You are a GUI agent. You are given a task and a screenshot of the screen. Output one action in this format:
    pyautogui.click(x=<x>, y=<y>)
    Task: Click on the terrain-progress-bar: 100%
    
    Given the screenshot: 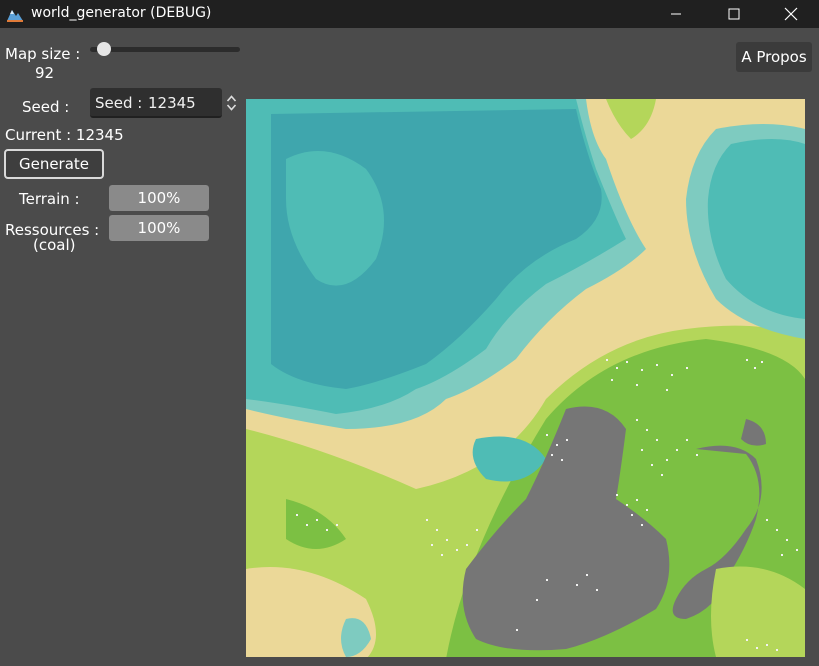 What is the action you would take?
    pyautogui.click(x=159, y=198)
    